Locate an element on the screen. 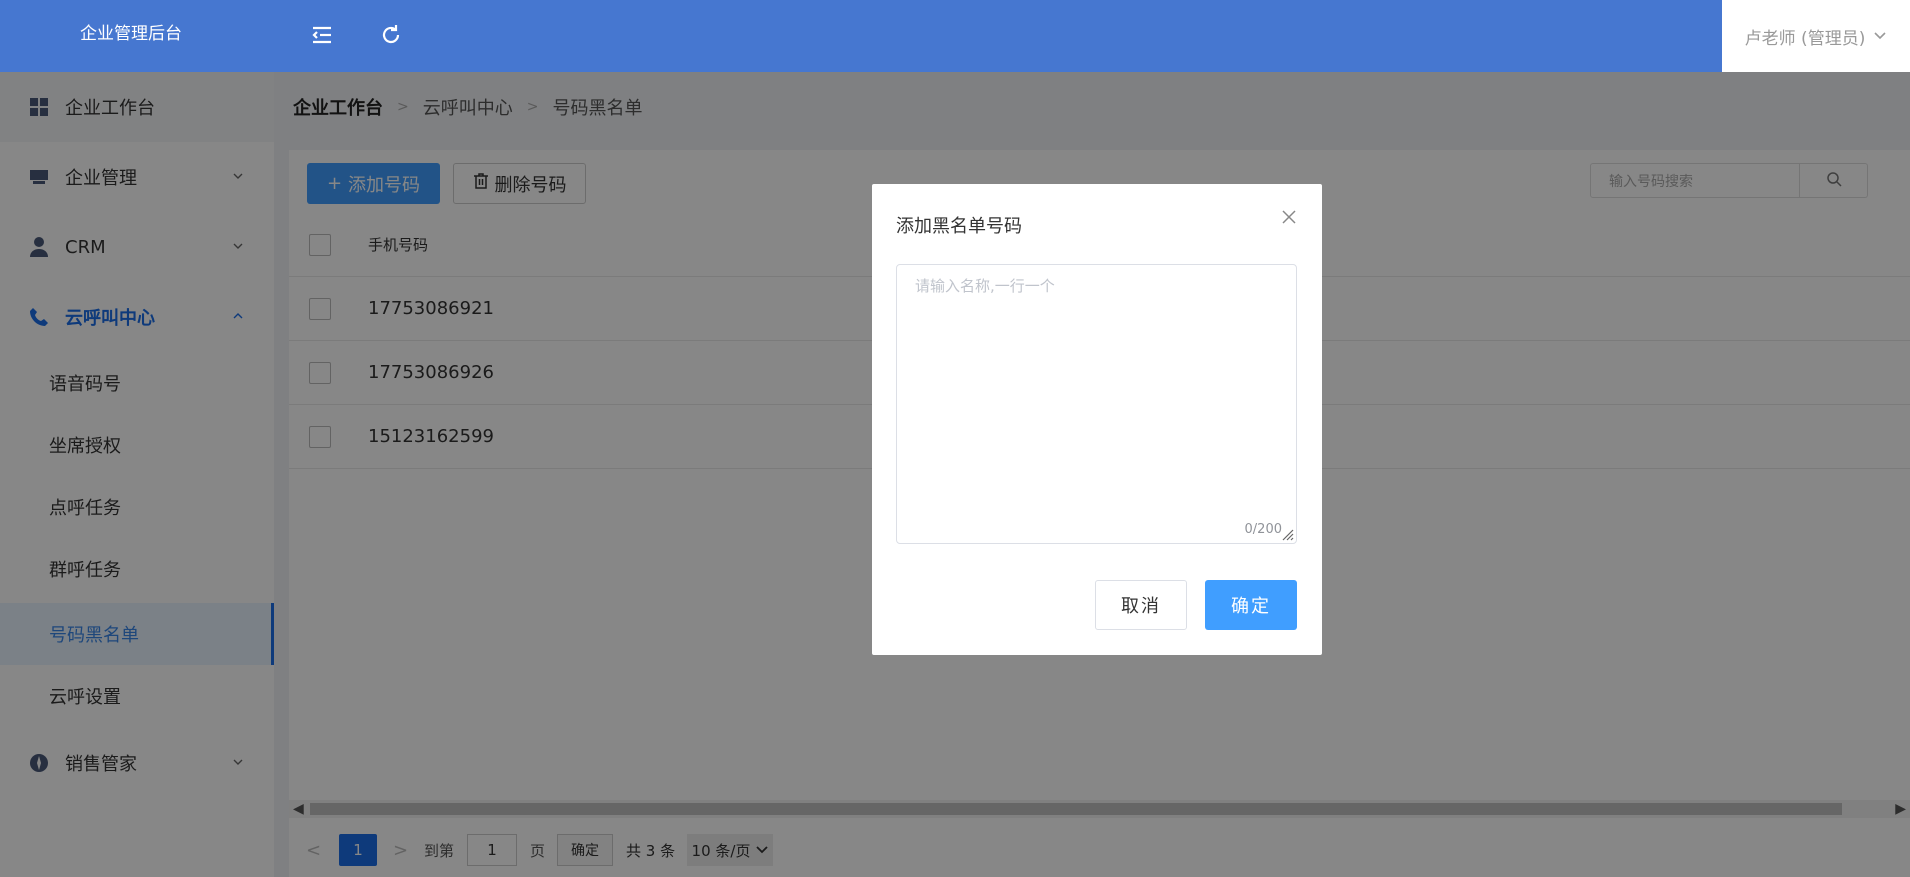 The image size is (1910, 877). add-blacklist-dialog: 添加黑名单号码 请输入名称,一行一个 0/200 取消 确定 is located at coordinates (1097, 419).